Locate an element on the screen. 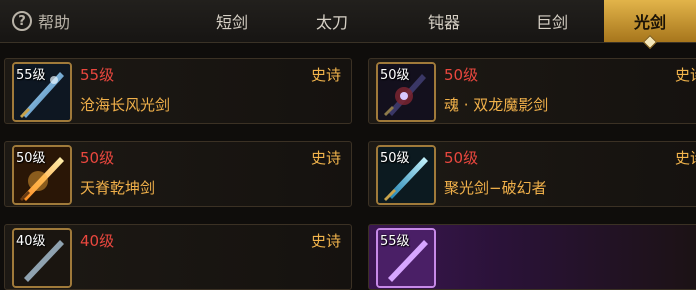 The image size is (696, 290). tab-great-sword: 巨剑 is located at coordinates (552, 21).